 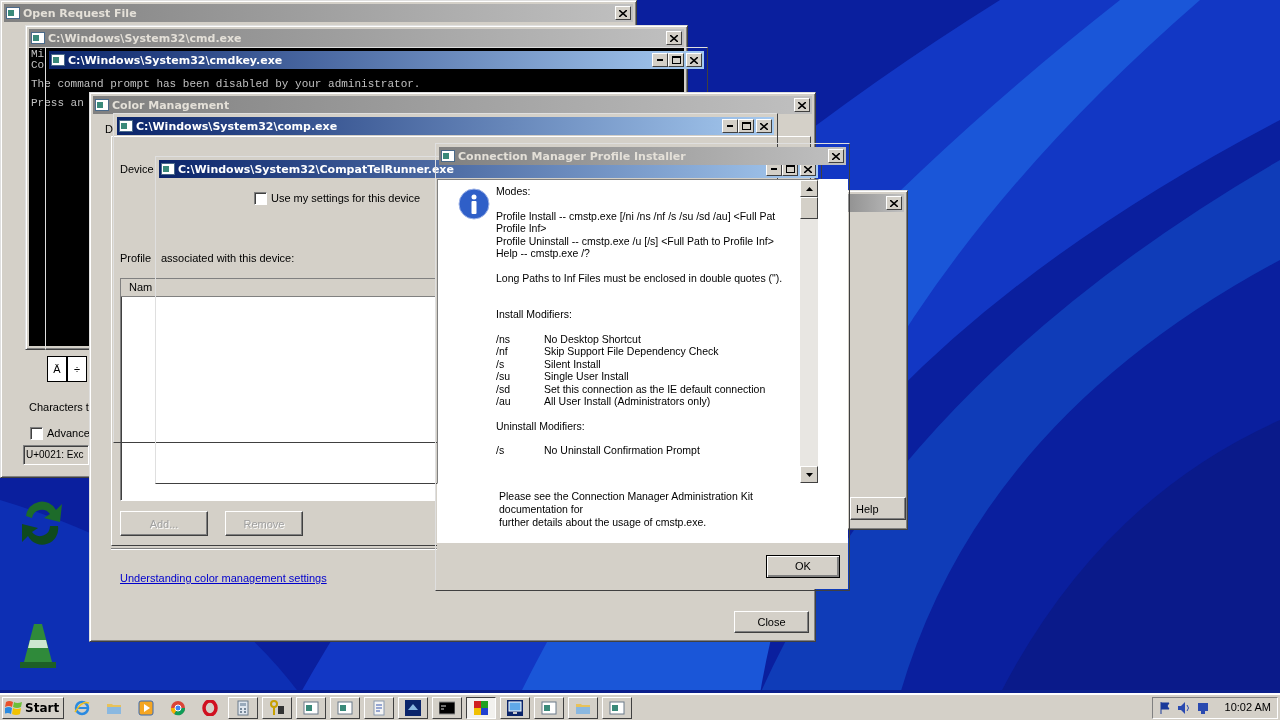 What do you see at coordinates (572, 363) in the screenshot?
I see `option-text: Silent Install` at bounding box center [572, 363].